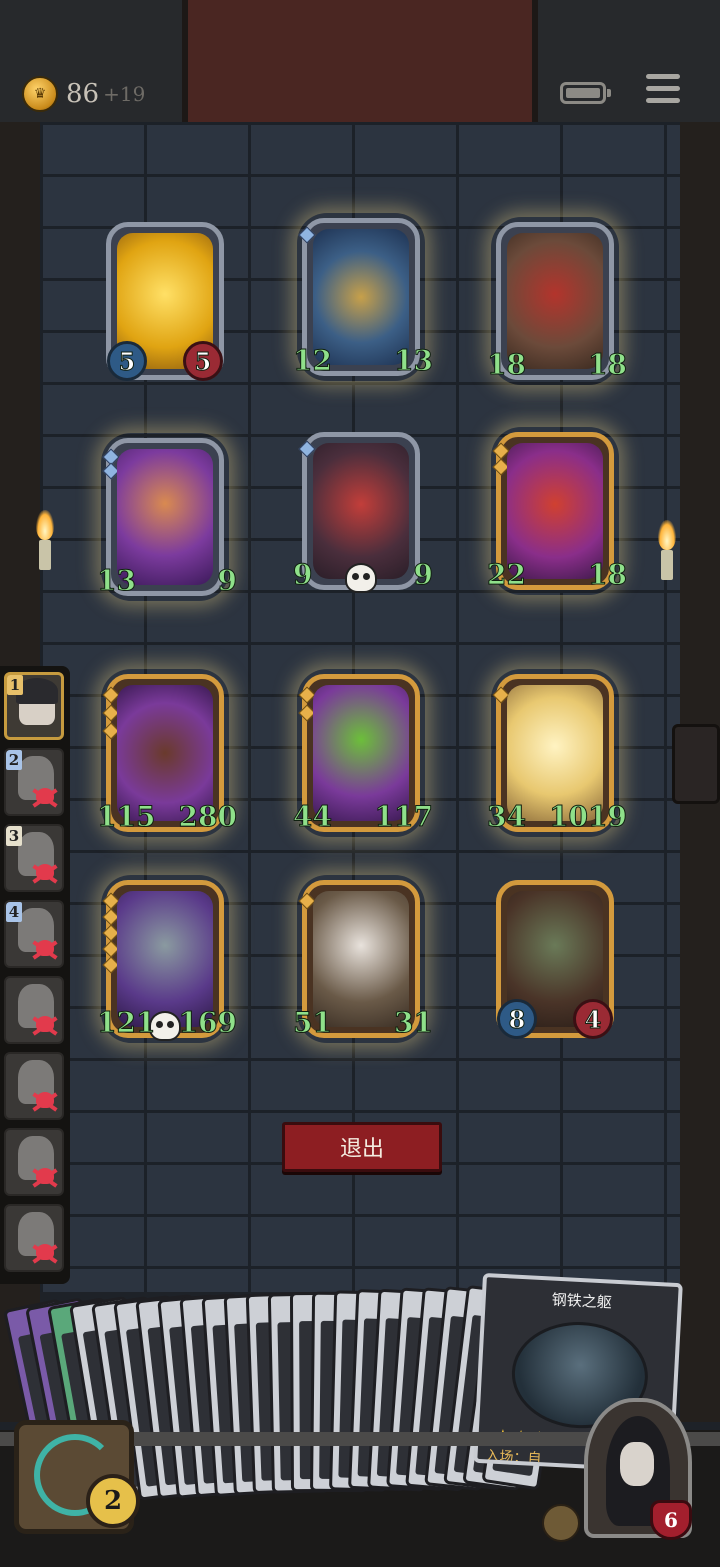 This screenshot has height=1567, width=720. Describe the element at coordinates (124, 94) in the screenshot. I see `gold-income: +19` at that location.